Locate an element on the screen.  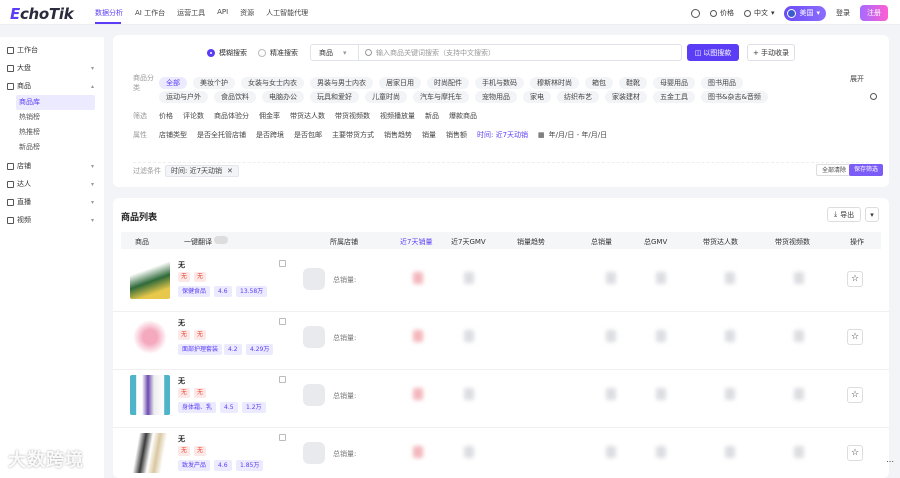
filter-dropdown: 商品体验分 is located at coordinates (231, 116).